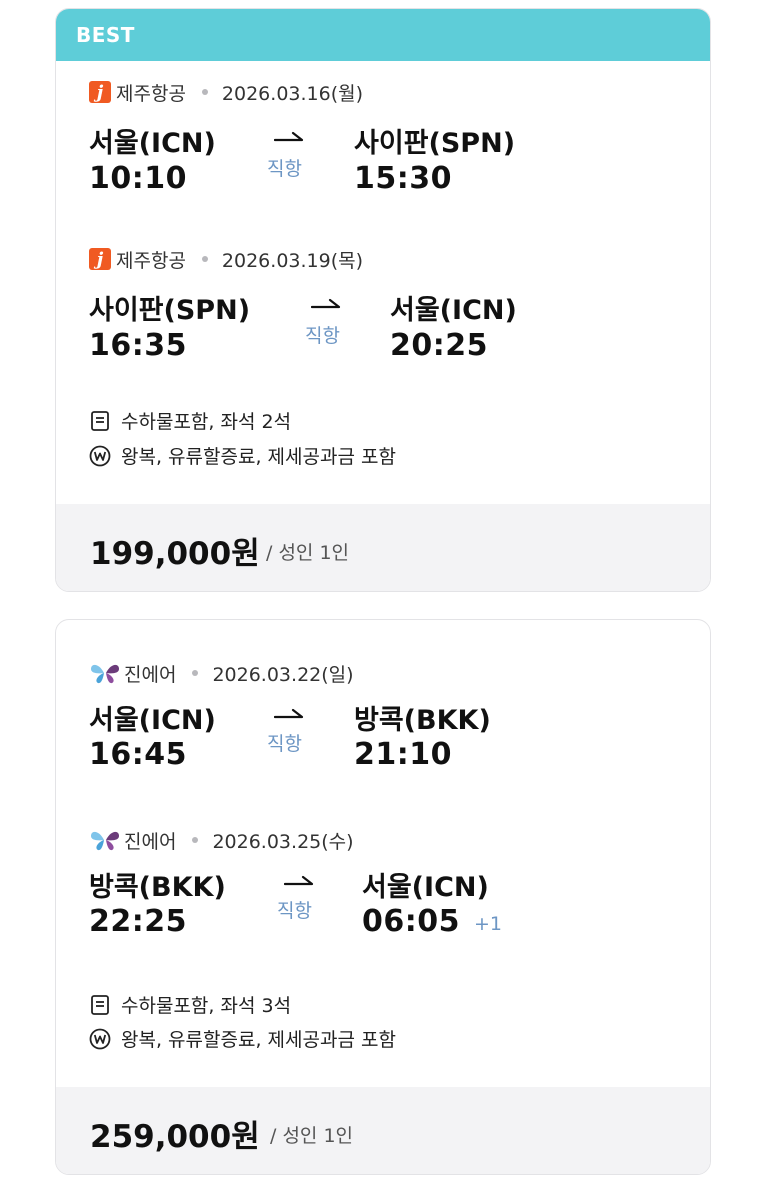 This screenshot has width=766, height=1199. Describe the element at coordinates (157, 887) in the screenshot. I see `departure-city: 방콕(BKK)` at that location.